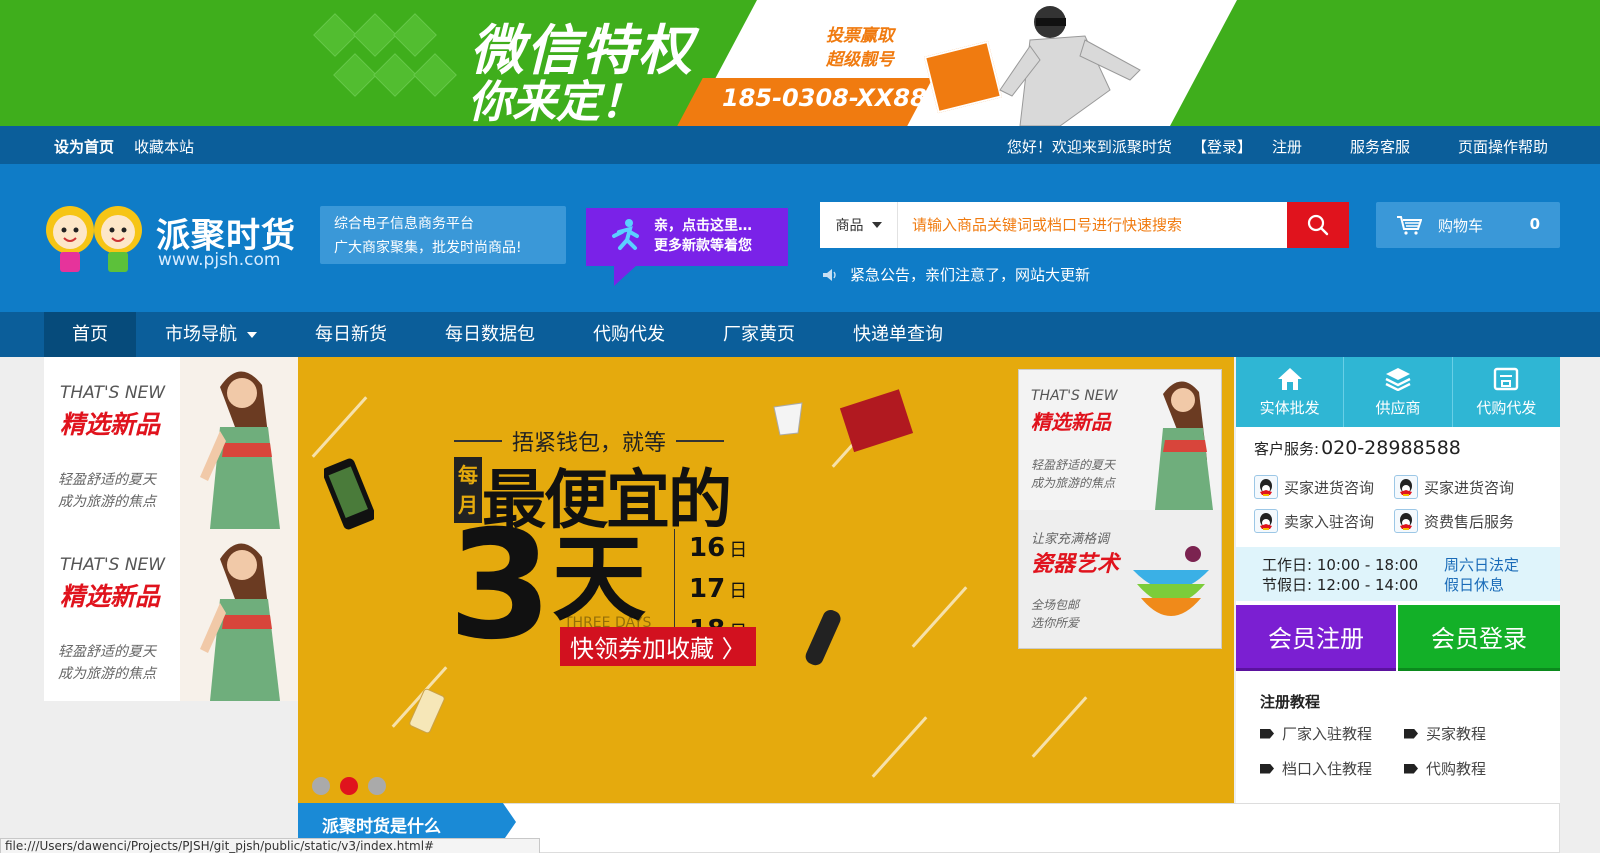  I want to click on carousel-big-number: 3, so click(500, 586).